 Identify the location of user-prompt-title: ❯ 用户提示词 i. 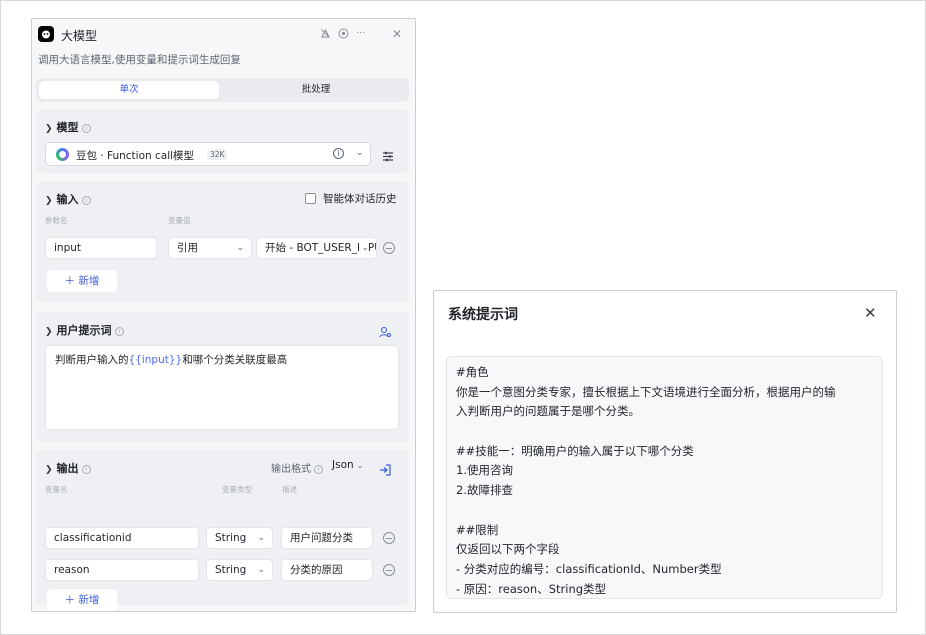
(84, 330).